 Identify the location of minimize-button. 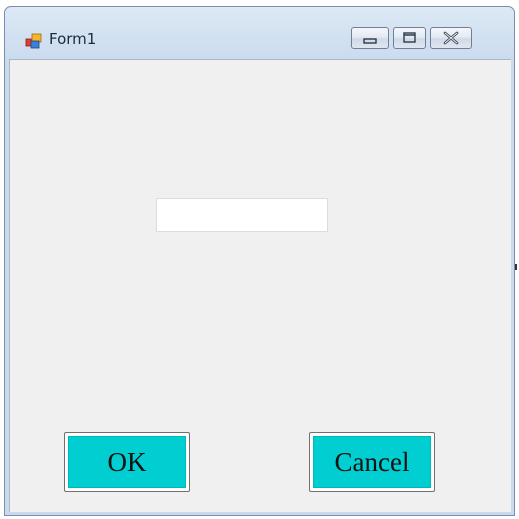
(370, 38).